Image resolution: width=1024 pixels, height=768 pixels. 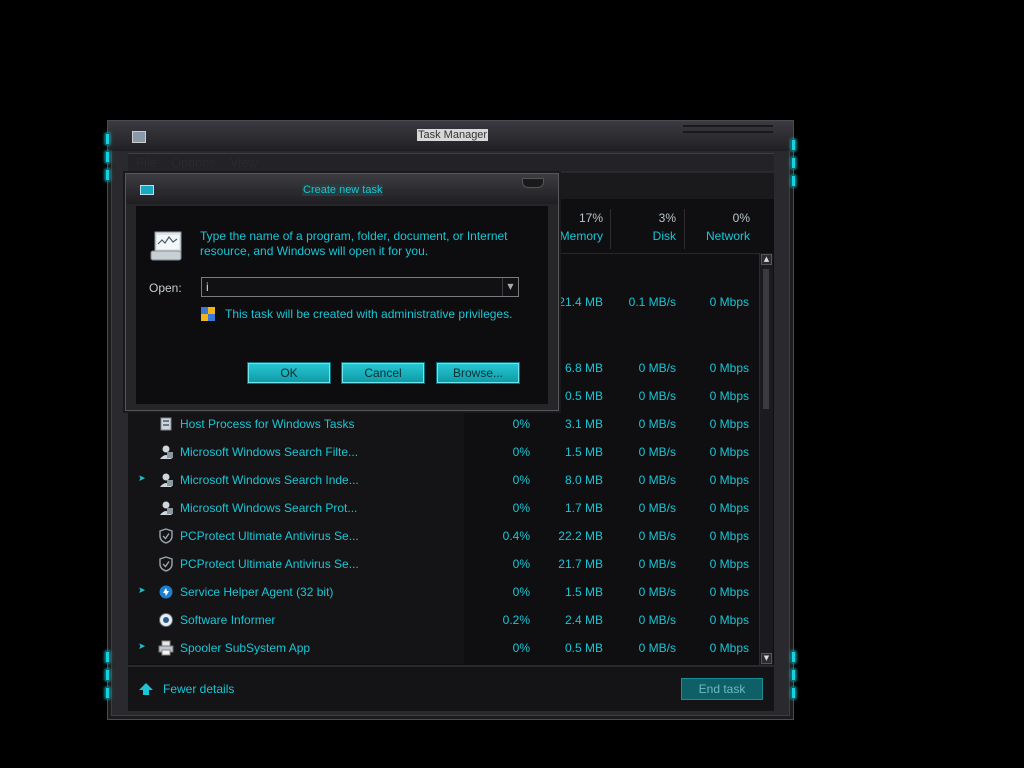 I want to click on run-icon, so click(x=166, y=246).